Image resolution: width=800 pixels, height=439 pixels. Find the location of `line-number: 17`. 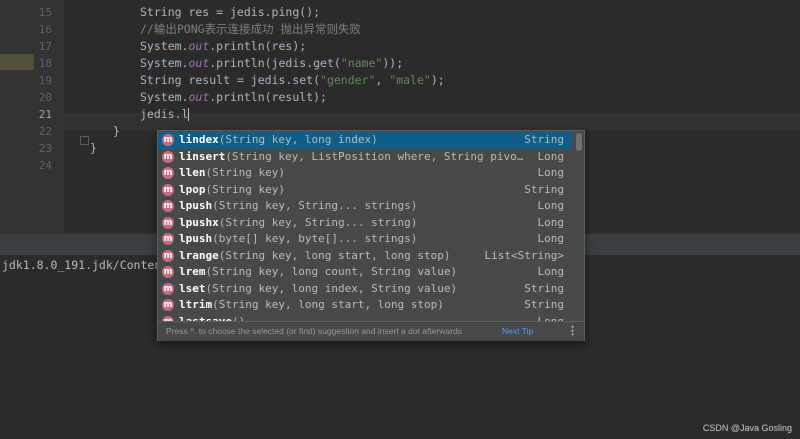

line-number: 17 is located at coordinates (45, 46).